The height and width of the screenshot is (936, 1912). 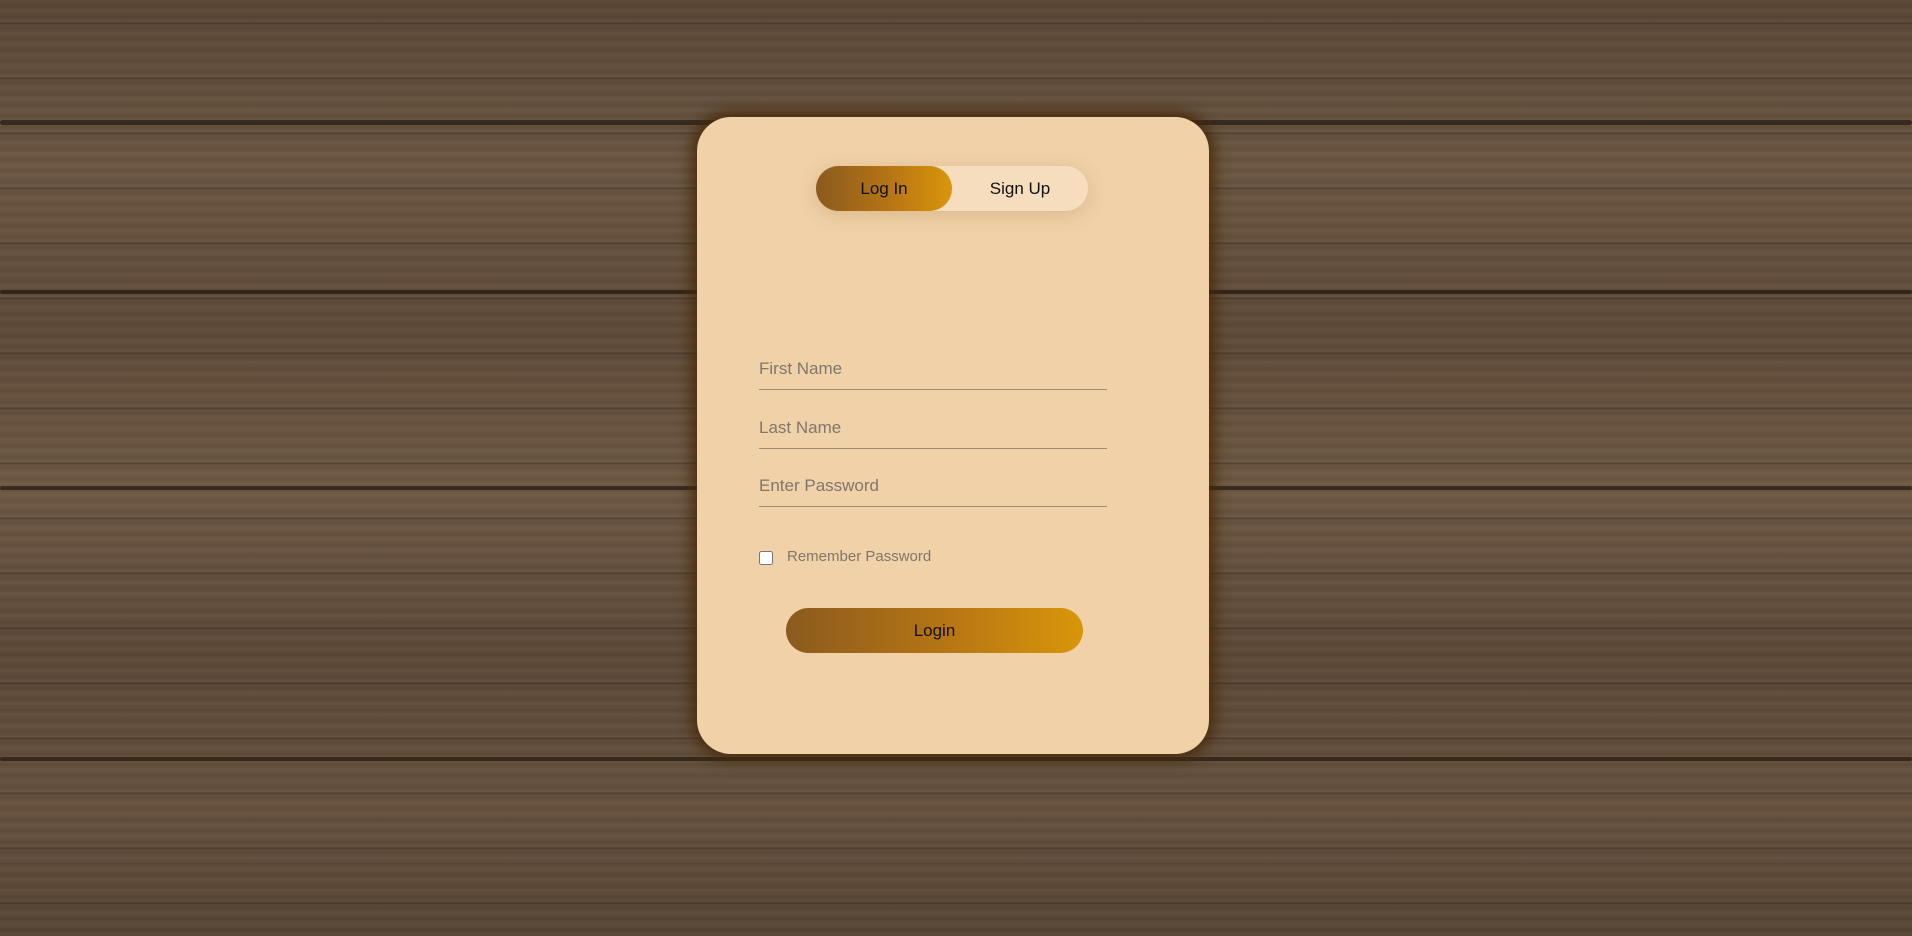 I want to click on wood-crack, so click(x=956, y=759).